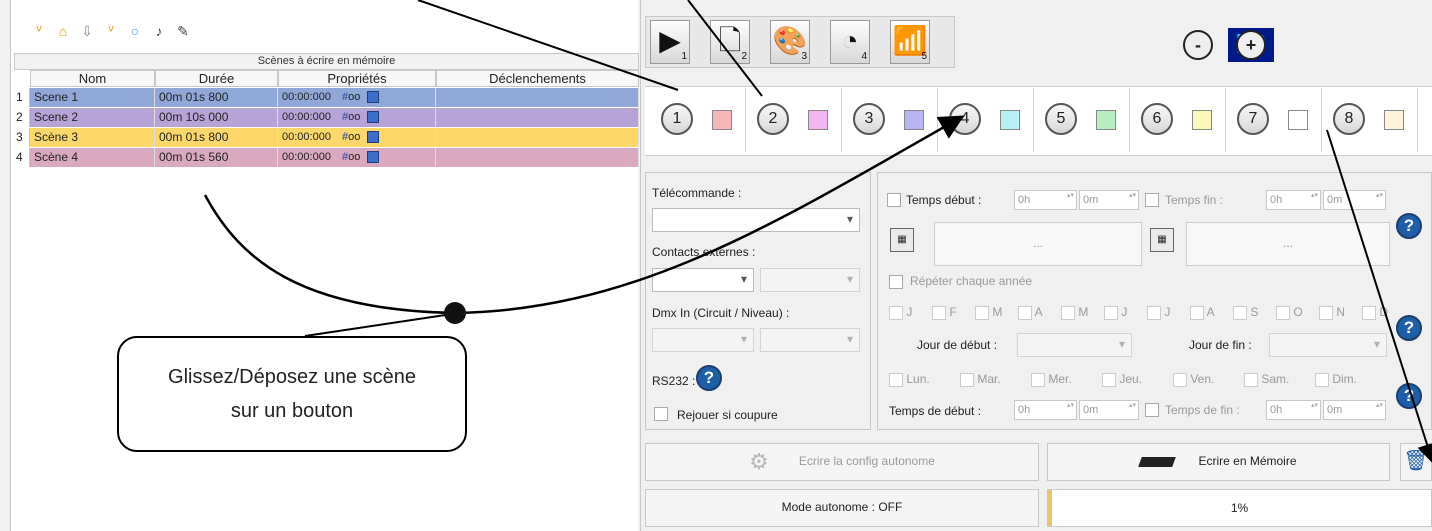  I want to click on drag-drop-callout: Glissez/Déposez une scène sur un bouton, so click(292, 394).